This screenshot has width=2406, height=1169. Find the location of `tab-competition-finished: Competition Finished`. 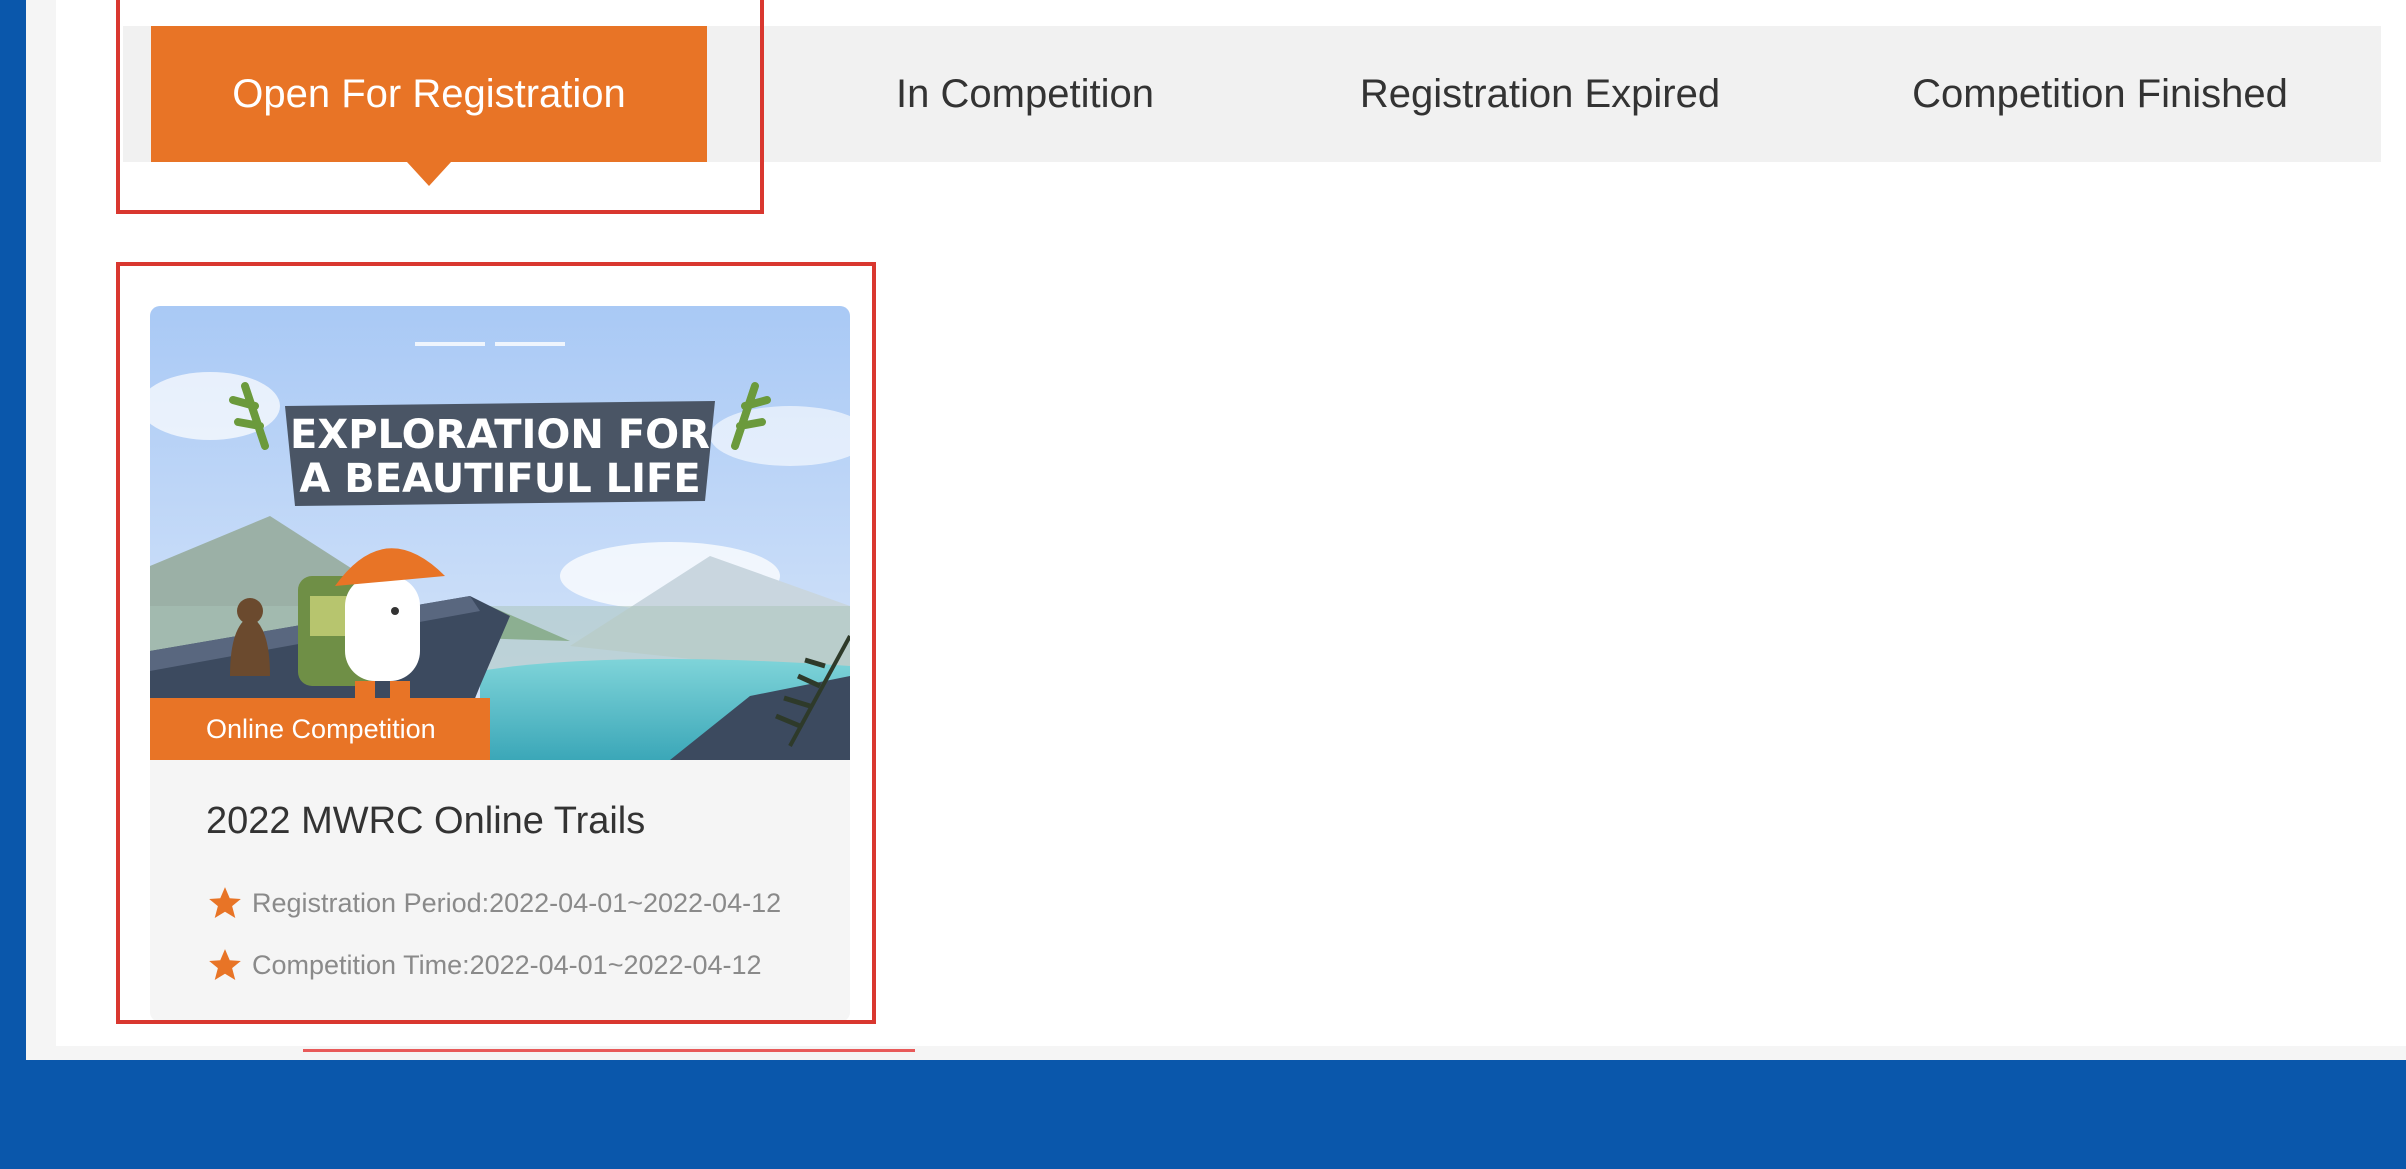

tab-competition-finished: Competition Finished is located at coordinates (2100, 94).